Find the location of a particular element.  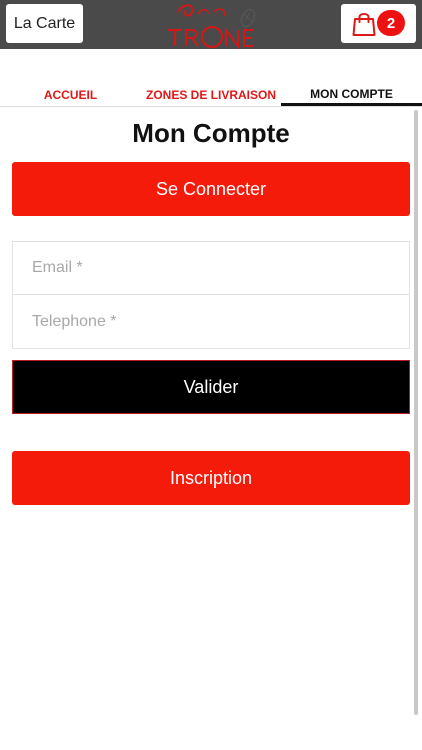

cart-count-badge: 2 is located at coordinates (391, 23).